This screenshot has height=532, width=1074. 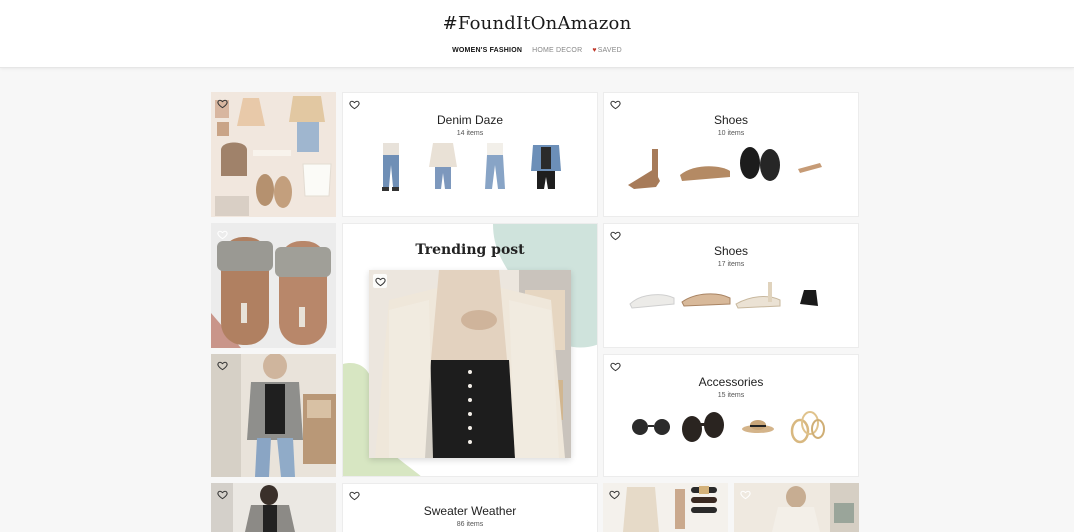 I want to click on sandals-image, so click(x=273, y=285).